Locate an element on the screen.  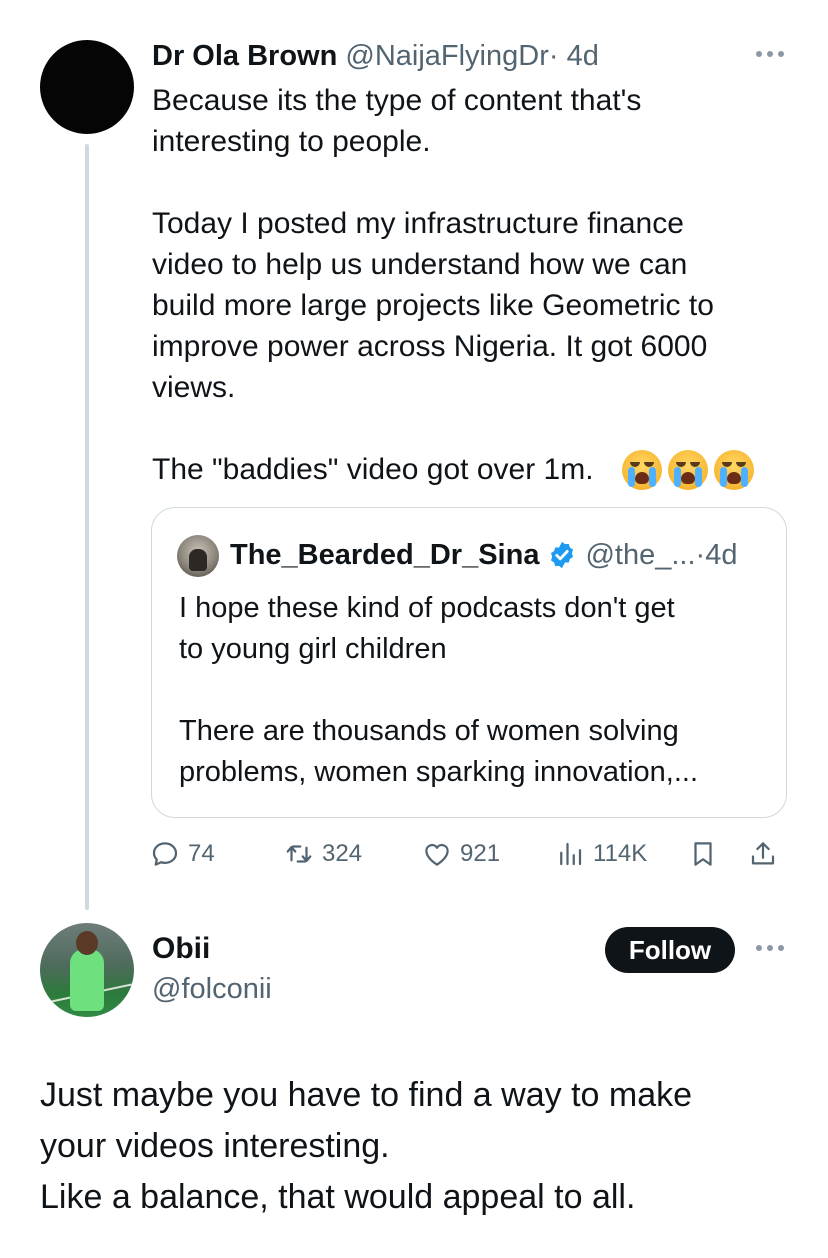
reply-icon is located at coordinates (165, 854).